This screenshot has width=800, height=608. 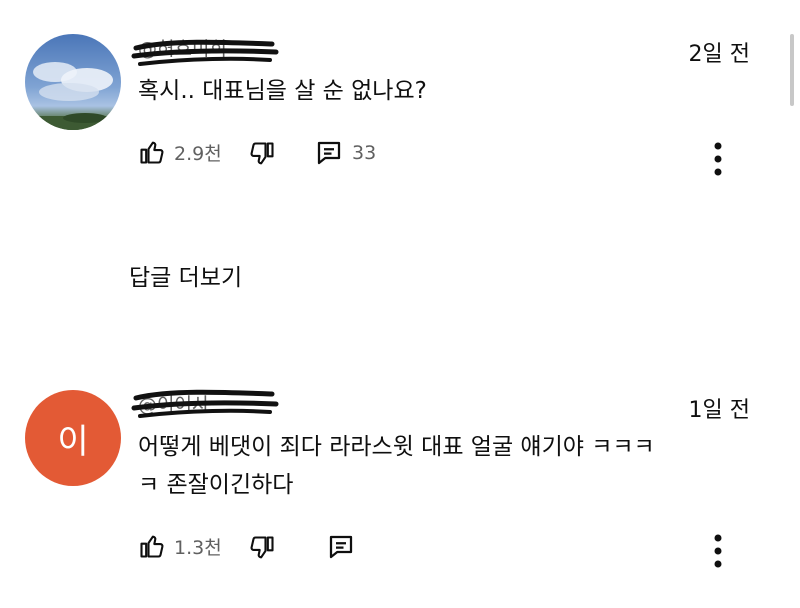 I want to click on comment-timestamp: 2일 전, so click(x=719, y=54).